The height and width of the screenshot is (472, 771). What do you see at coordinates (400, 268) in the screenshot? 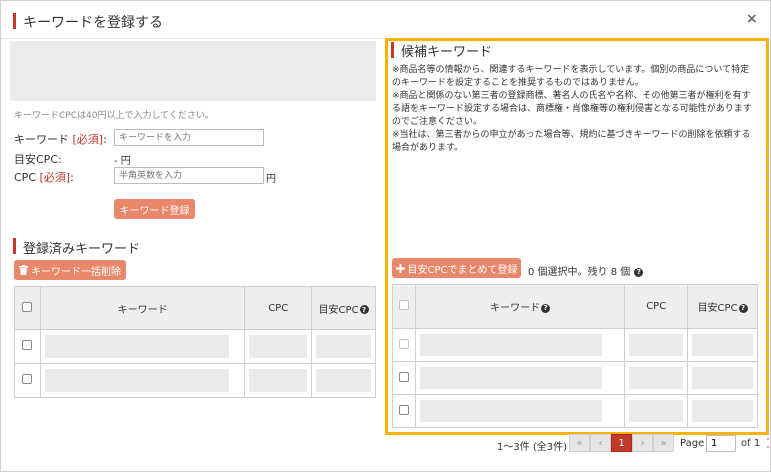
I see `plus-icon` at bounding box center [400, 268].